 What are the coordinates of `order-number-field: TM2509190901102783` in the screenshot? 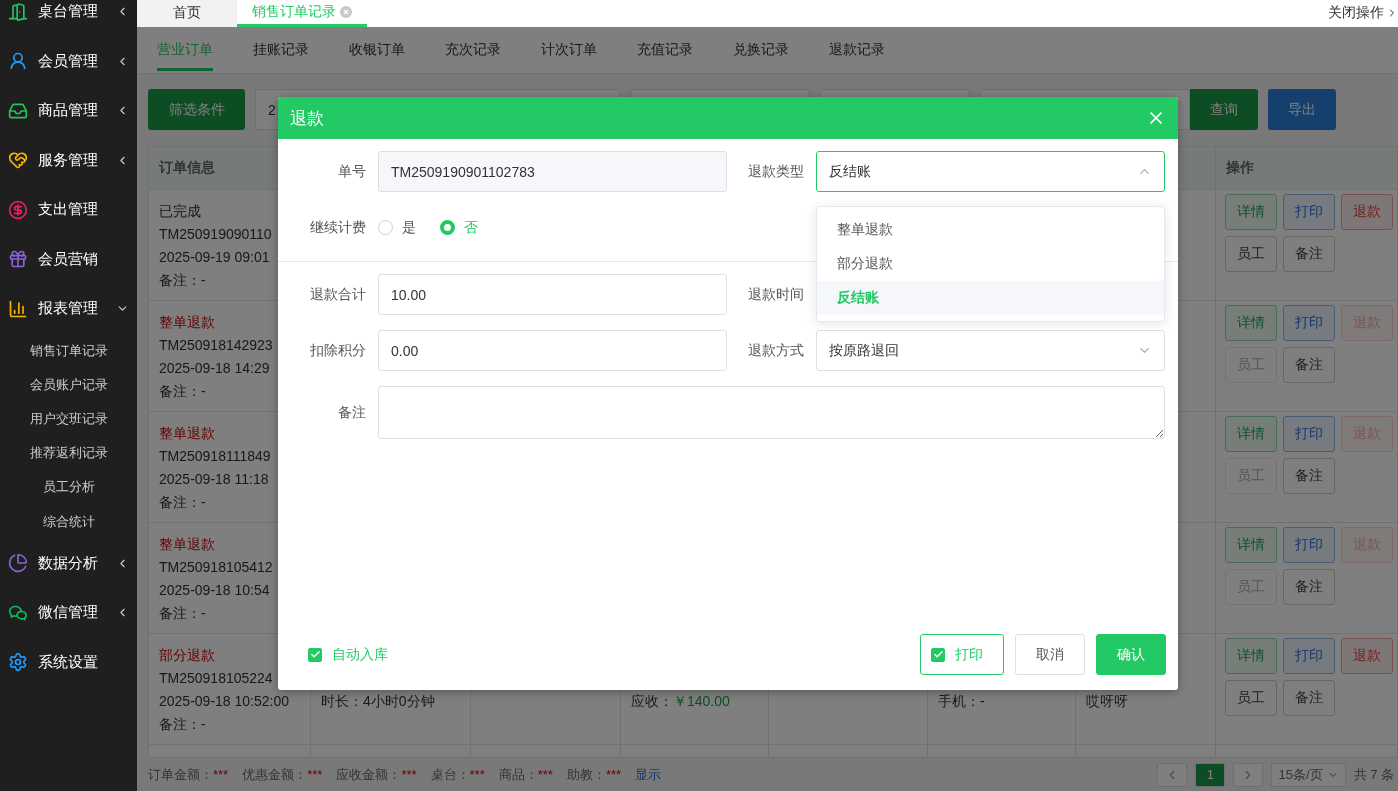 It's located at (552, 171).